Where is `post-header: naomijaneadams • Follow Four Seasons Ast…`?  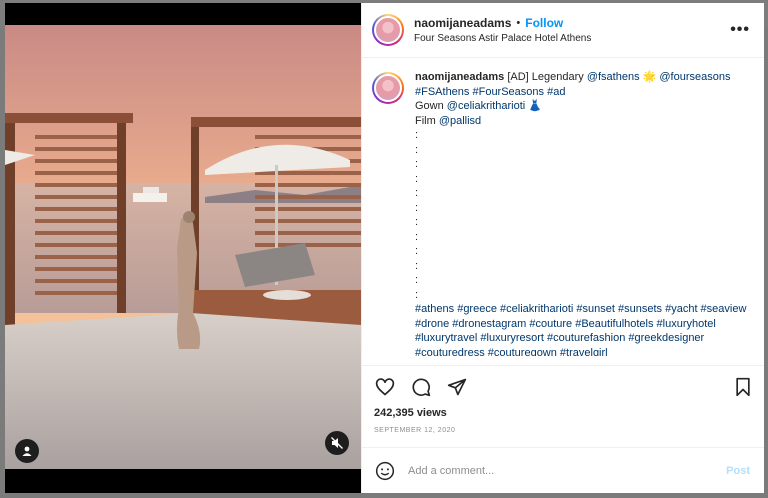
post-header: naomijaneadams • Follow Four Seasons Ast… is located at coordinates (563, 30).